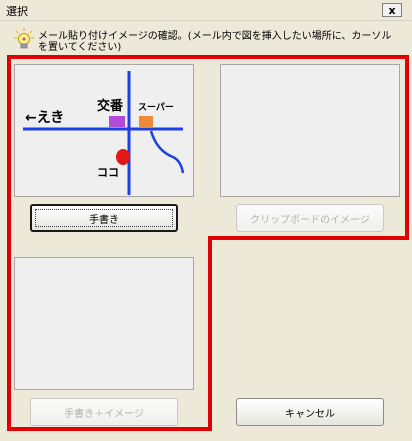 Image resolution: width=412 pixels, height=441 pixels. Describe the element at coordinates (17, 11) in the screenshot. I see `window-title: 選択` at that location.